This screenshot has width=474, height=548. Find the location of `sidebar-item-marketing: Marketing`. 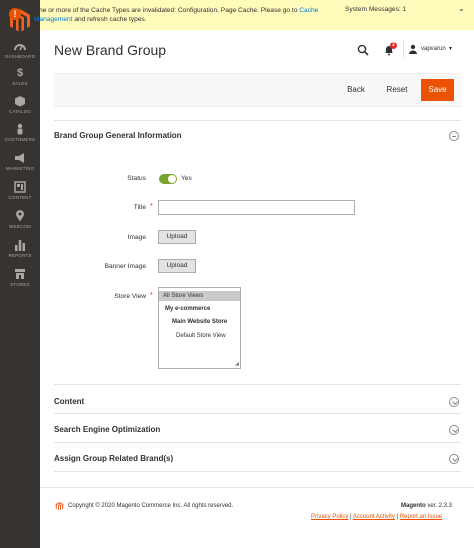

sidebar-item-marketing: Marketing is located at coordinates (20, 161).